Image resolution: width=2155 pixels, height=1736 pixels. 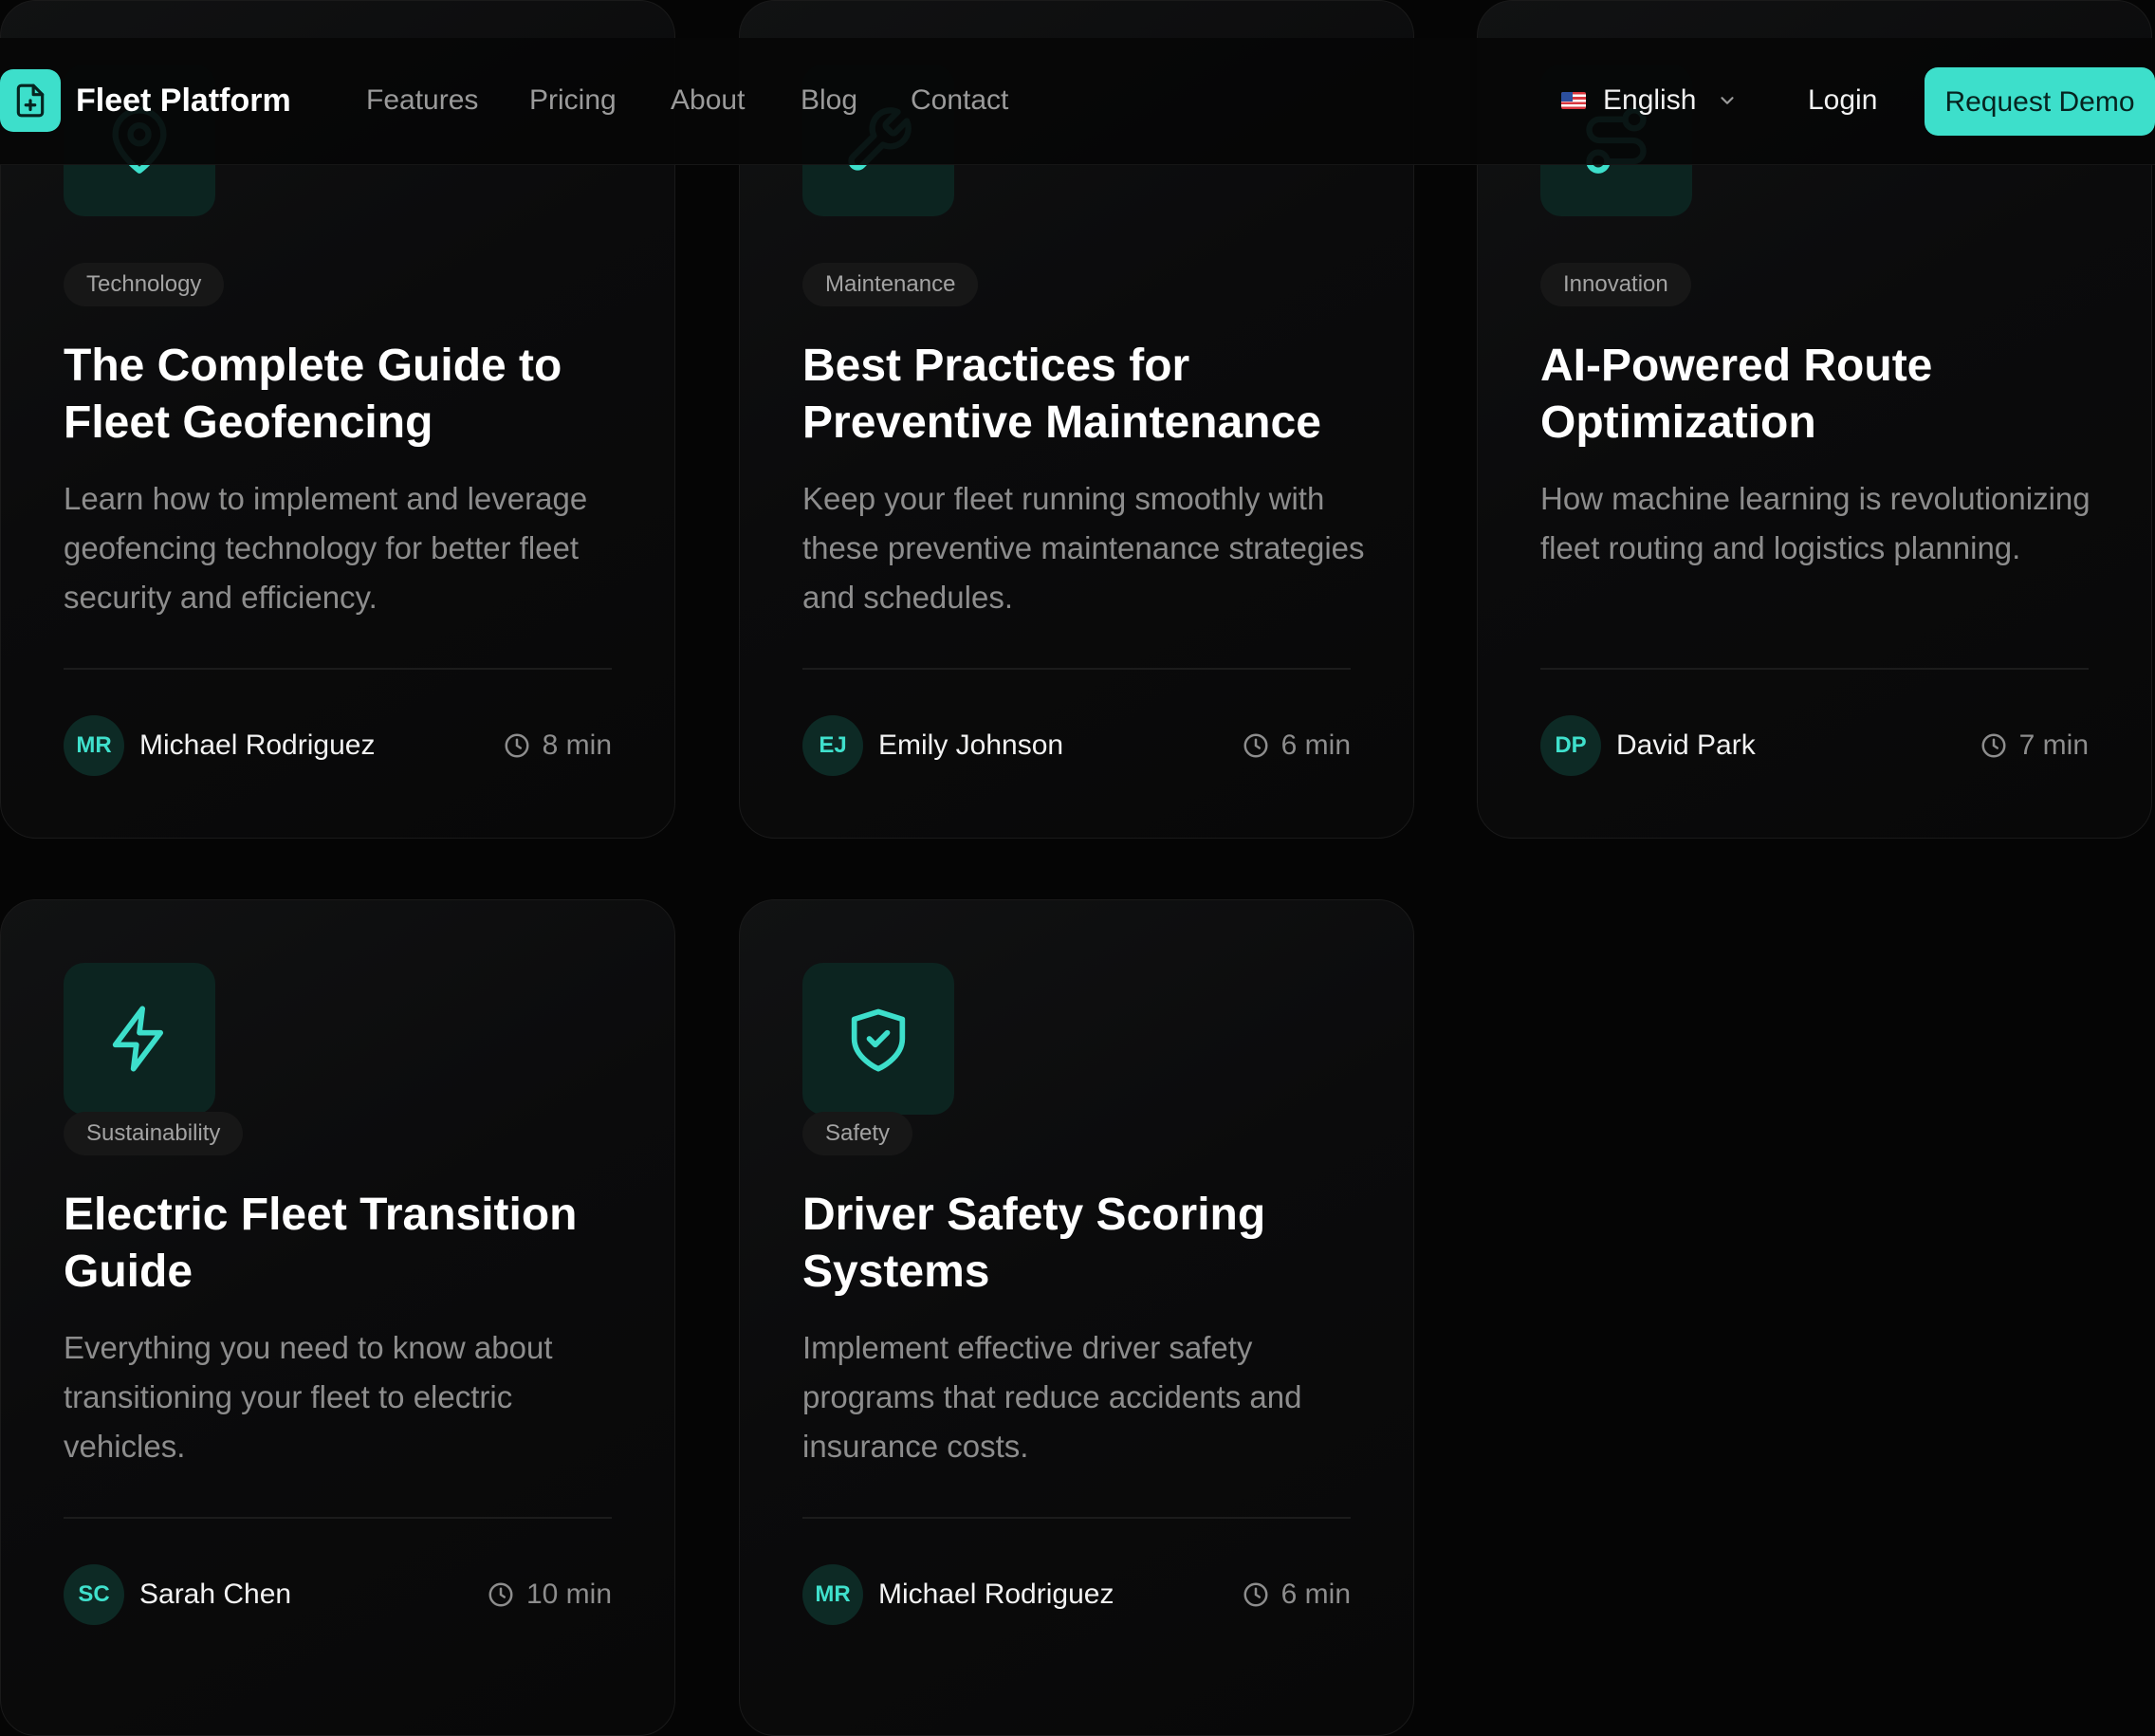 What do you see at coordinates (2053, 745) in the screenshot?
I see `read-time-label: 7 min` at bounding box center [2053, 745].